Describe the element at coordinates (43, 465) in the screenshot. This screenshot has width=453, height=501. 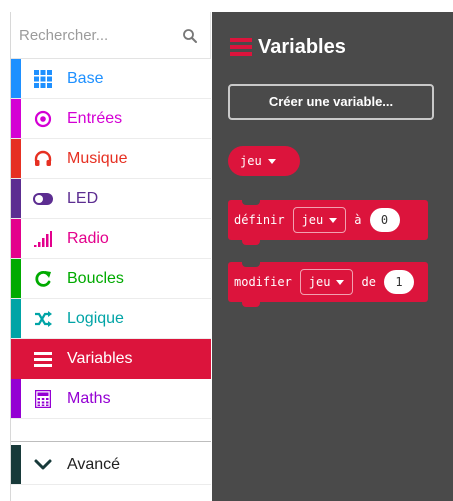
I see `chevron-down-icon` at that location.